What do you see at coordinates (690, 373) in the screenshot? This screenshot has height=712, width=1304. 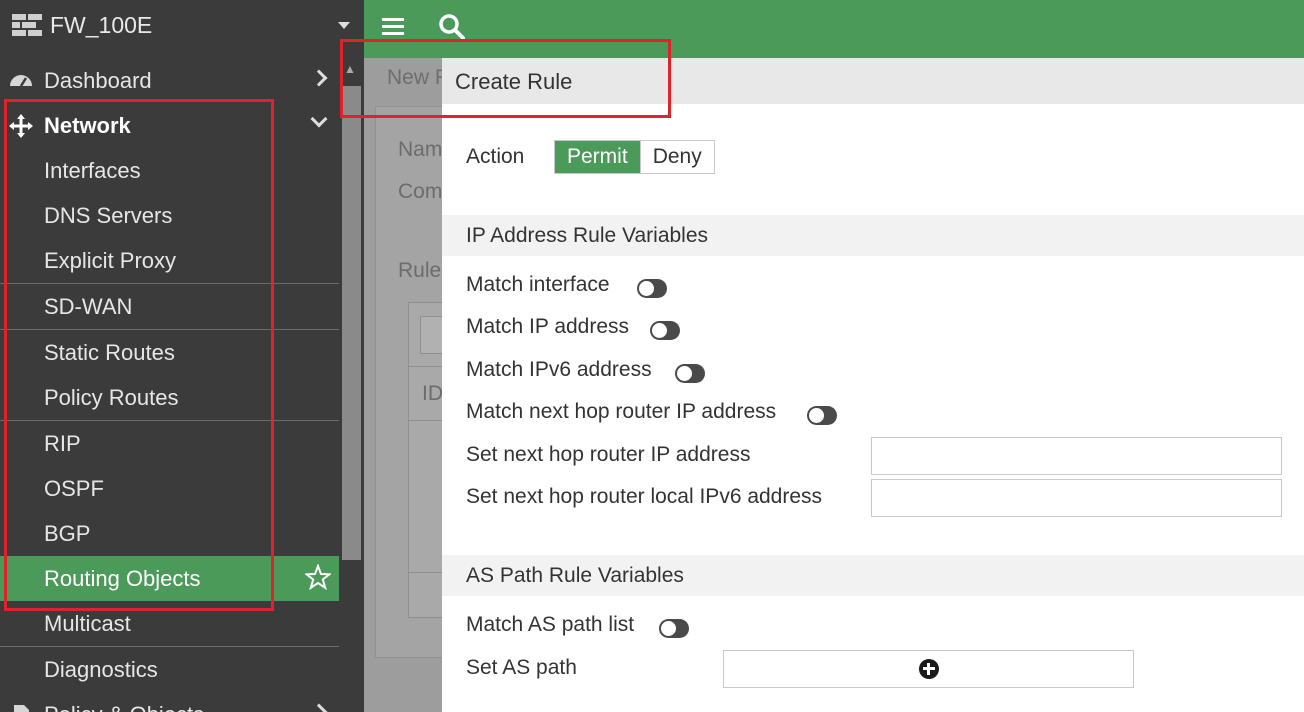 I see `match-ipv6-address-toggle` at bounding box center [690, 373].